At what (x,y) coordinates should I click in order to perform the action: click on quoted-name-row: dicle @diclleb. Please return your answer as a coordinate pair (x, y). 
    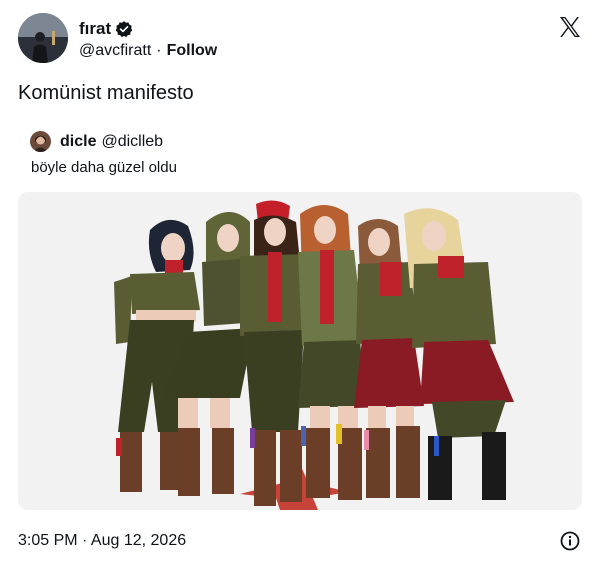
    Looking at the image, I should click on (111, 141).